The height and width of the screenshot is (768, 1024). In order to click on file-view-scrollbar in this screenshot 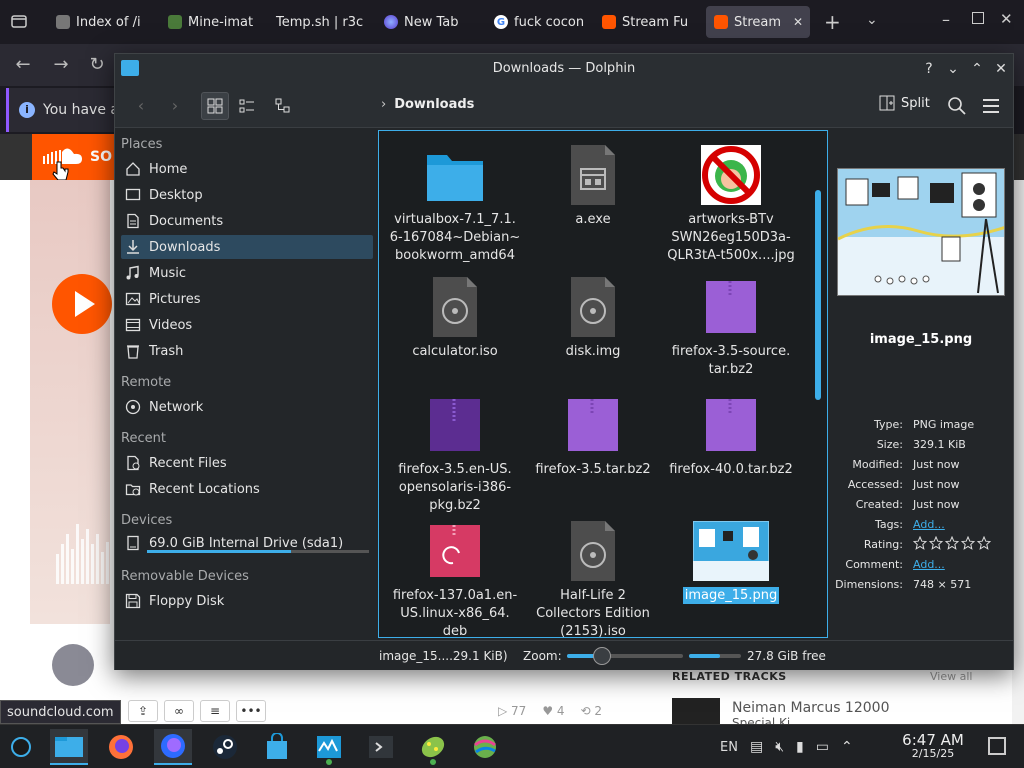, I will do `click(818, 384)`.